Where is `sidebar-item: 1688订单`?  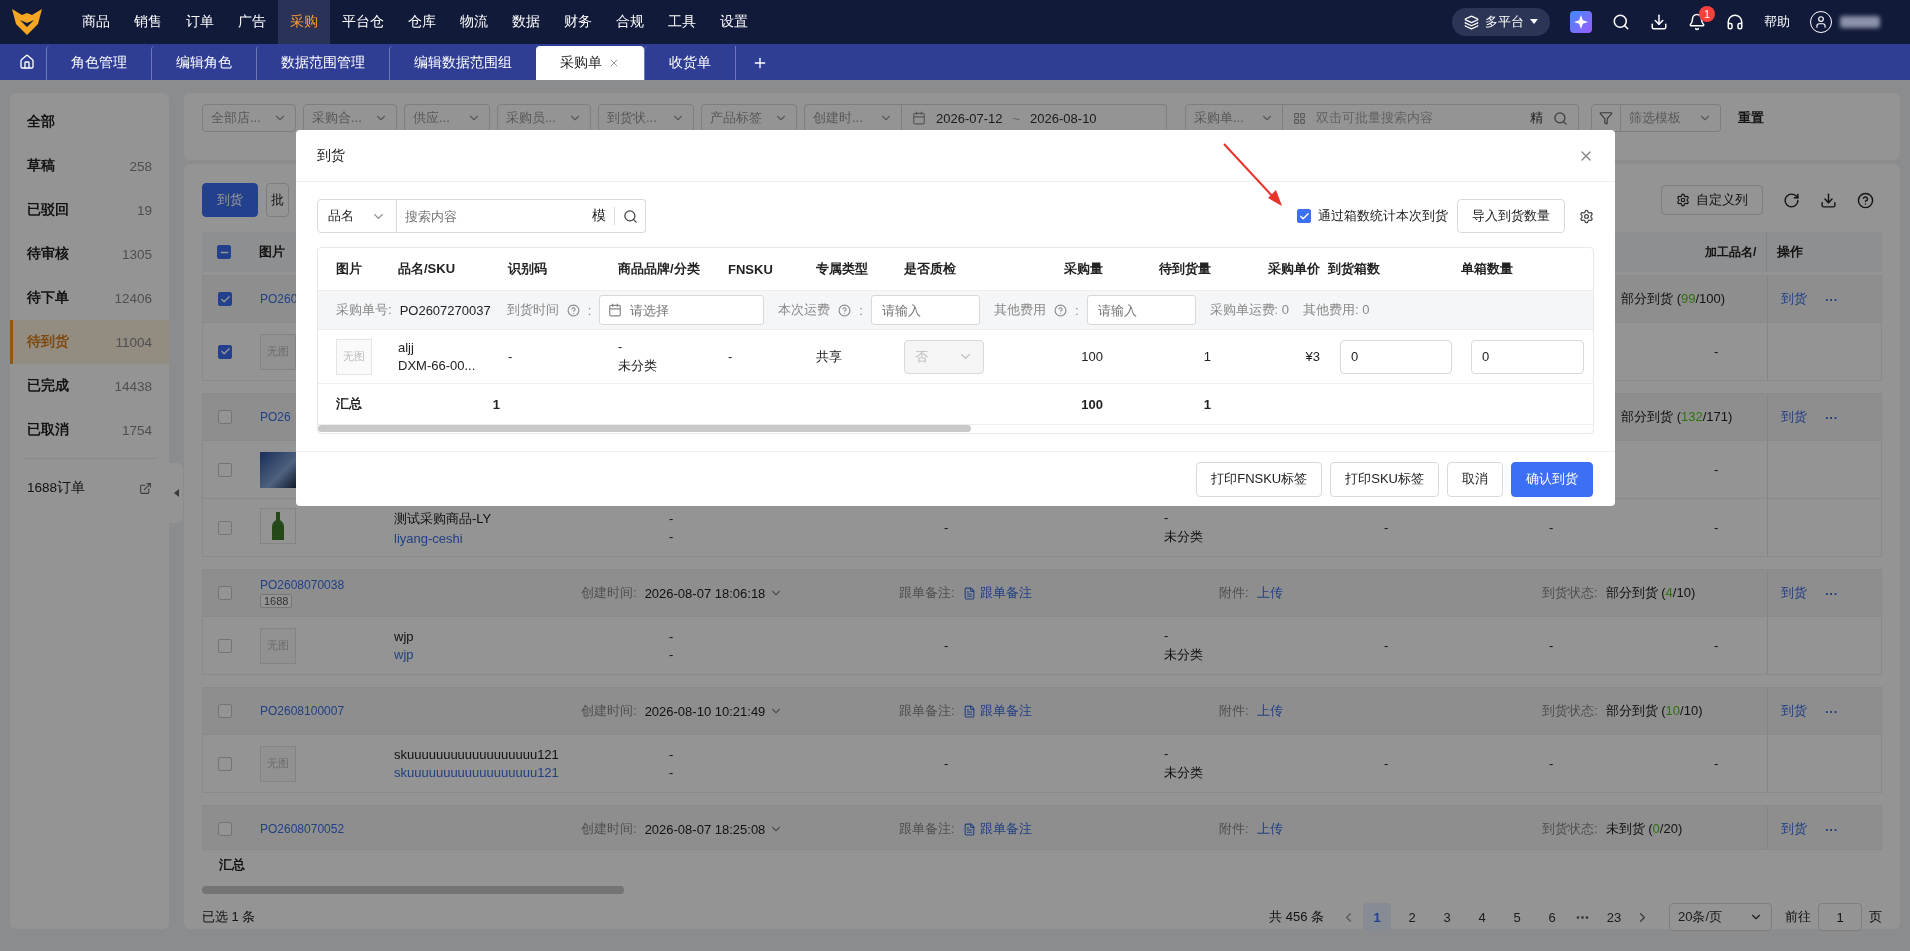
sidebar-item: 1688订单 is located at coordinates (89, 488).